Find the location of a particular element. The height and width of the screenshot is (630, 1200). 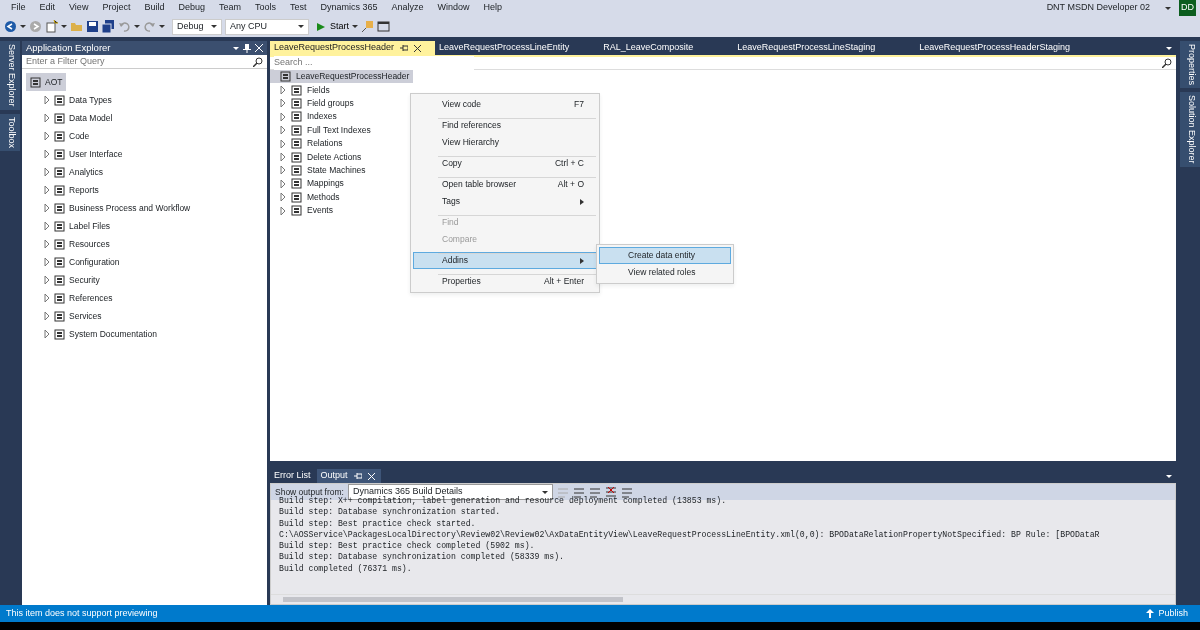

tree-item: Label Files is located at coordinates (70, 226).